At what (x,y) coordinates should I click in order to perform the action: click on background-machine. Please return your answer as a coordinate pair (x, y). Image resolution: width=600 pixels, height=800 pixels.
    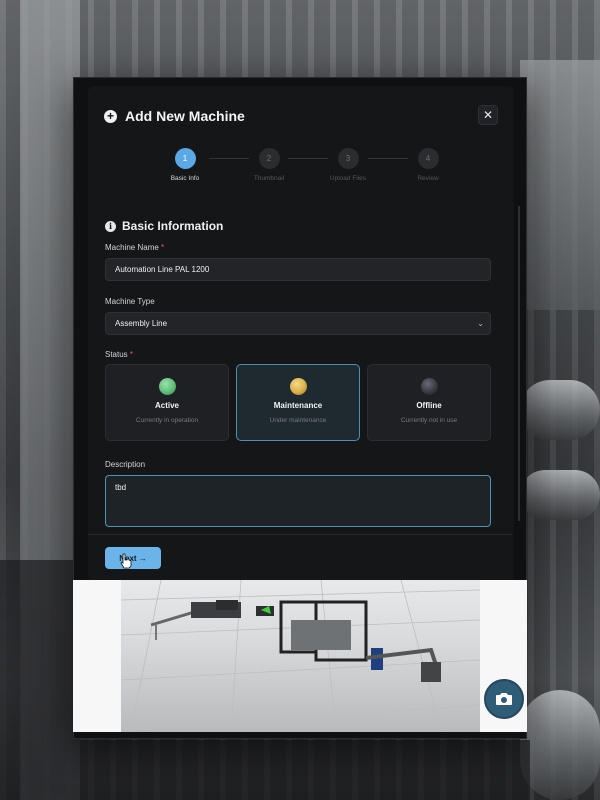
    Looking at the image, I should click on (560, 185).